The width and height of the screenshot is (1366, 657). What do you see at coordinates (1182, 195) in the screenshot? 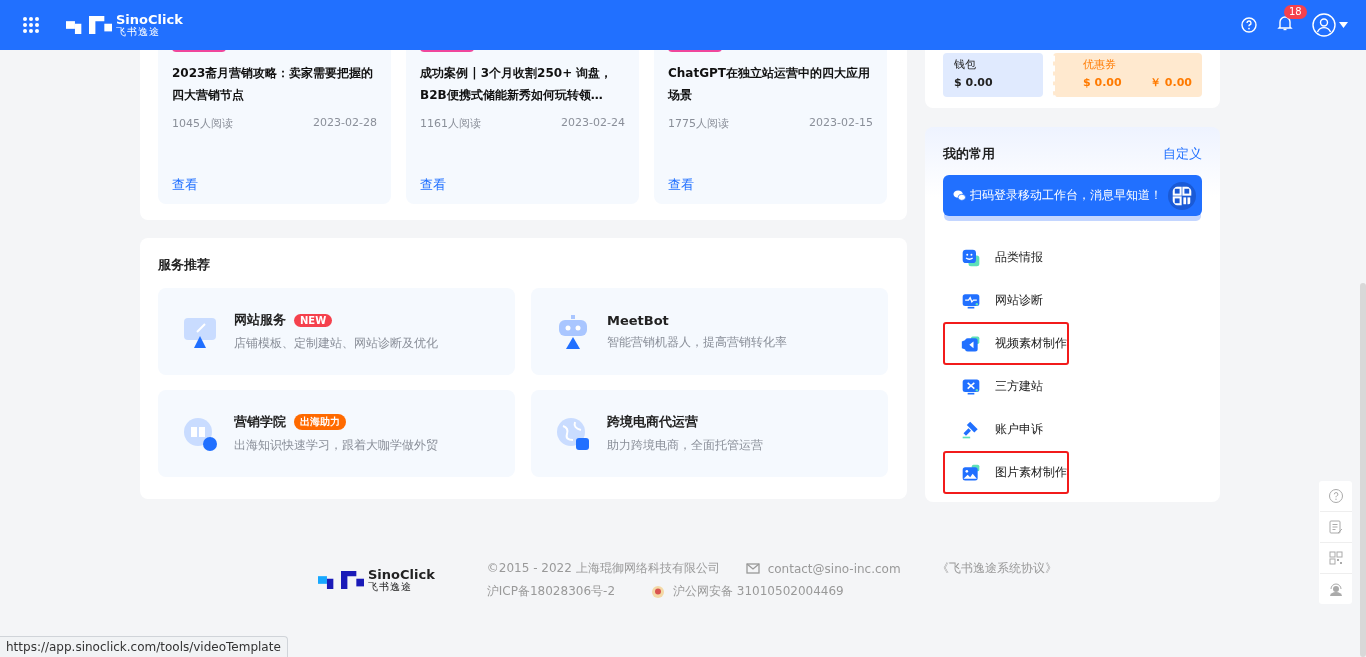
I see `qr-code-icon` at bounding box center [1182, 195].